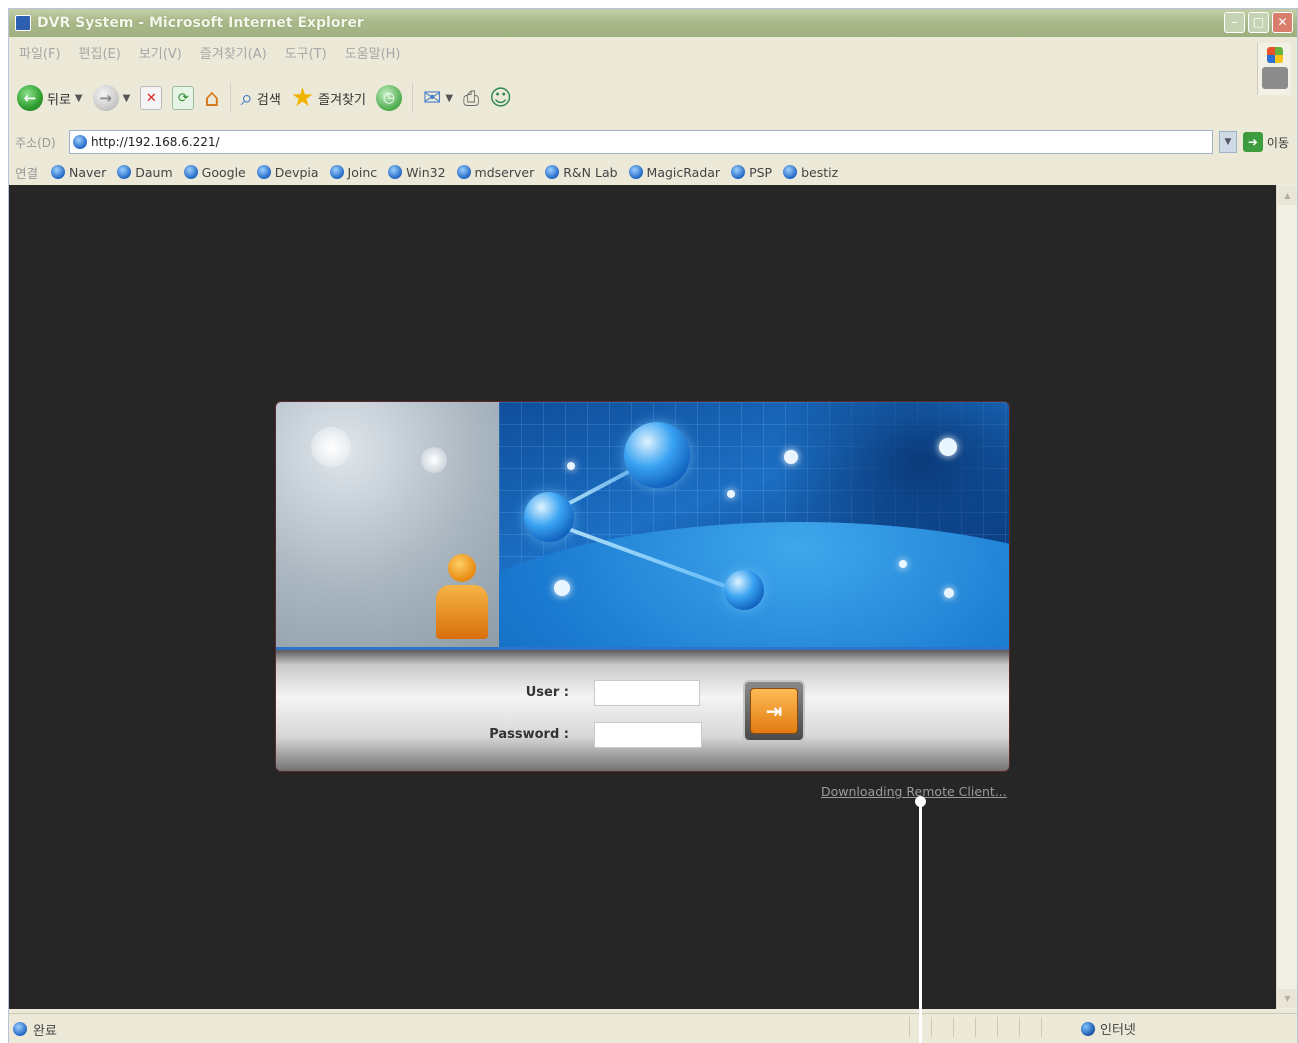 This screenshot has height=1043, width=1298. What do you see at coordinates (20, 1029) in the screenshot?
I see `page-done-icon` at bounding box center [20, 1029].